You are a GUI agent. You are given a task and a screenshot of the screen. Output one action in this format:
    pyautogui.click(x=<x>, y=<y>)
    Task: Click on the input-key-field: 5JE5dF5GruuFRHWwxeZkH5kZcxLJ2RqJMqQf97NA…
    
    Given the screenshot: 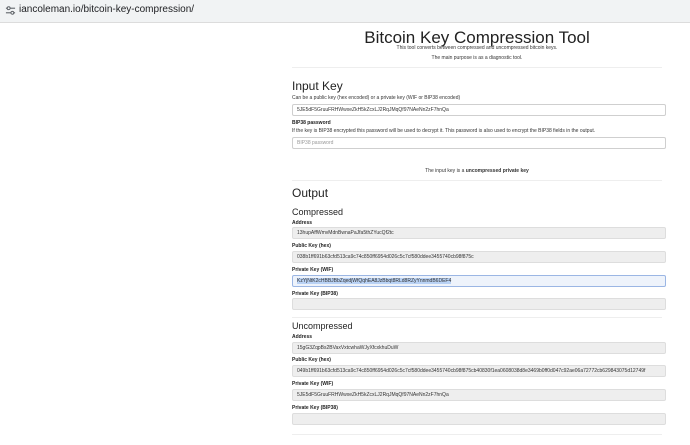 What is the action you would take?
    pyautogui.click(x=479, y=110)
    